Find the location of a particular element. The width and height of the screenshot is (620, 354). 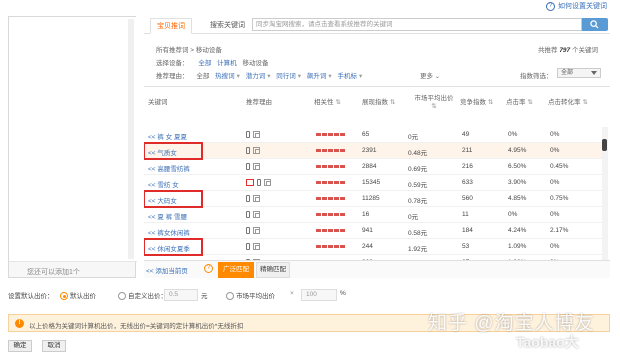

left-scrollbar is located at coordinates (131, 139).